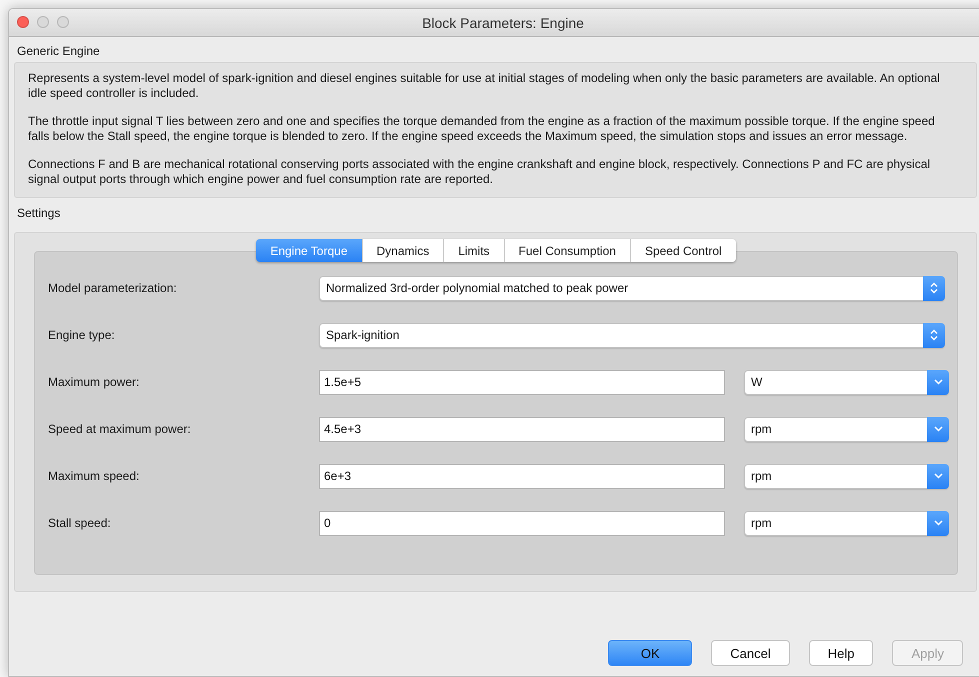  What do you see at coordinates (403, 250) in the screenshot?
I see `tab: Dynamics` at bounding box center [403, 250].